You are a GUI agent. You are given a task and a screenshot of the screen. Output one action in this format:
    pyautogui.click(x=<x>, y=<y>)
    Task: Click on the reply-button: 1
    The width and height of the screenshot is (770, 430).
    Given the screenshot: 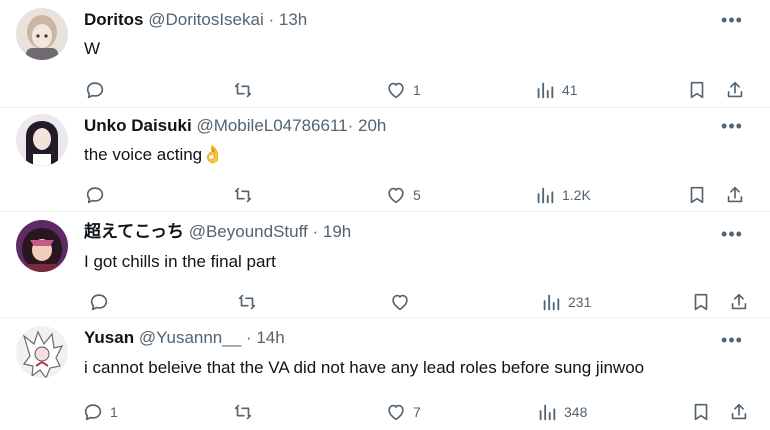 What is the action you would take?
    pyautogui.click(x=100, y=412)
    